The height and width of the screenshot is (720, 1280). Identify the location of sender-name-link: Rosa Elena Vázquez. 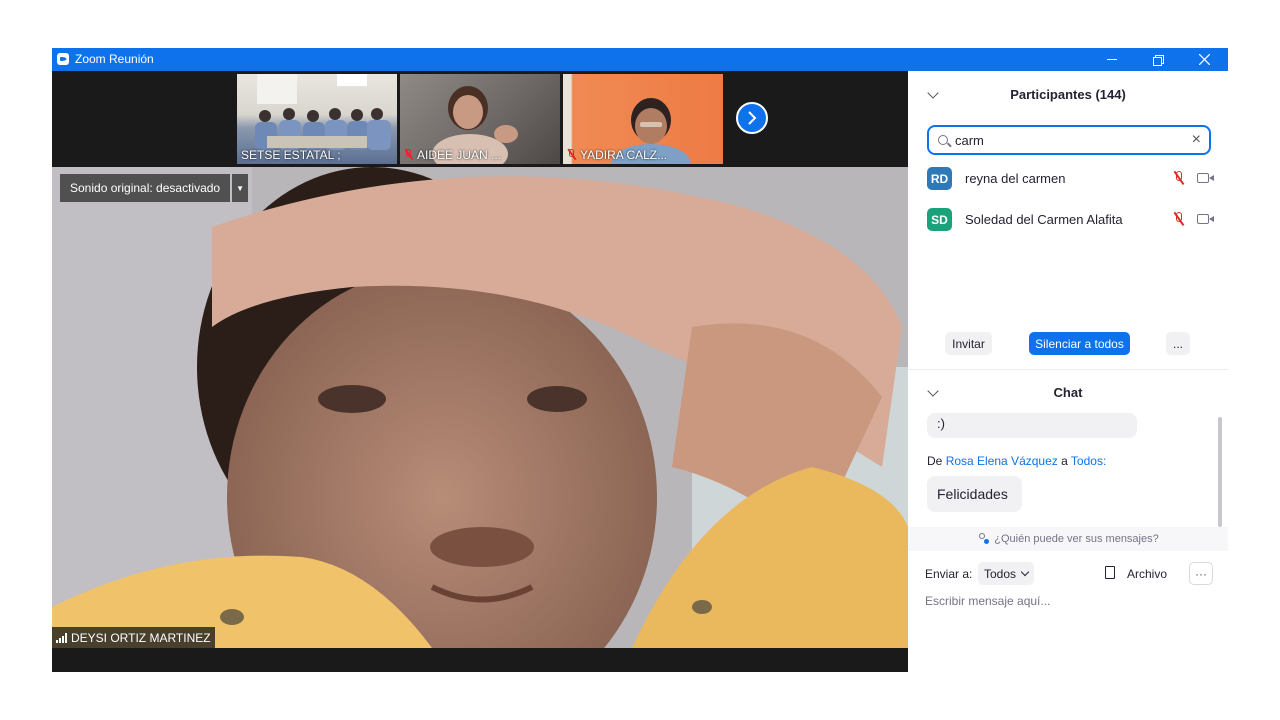
(1002, 461).